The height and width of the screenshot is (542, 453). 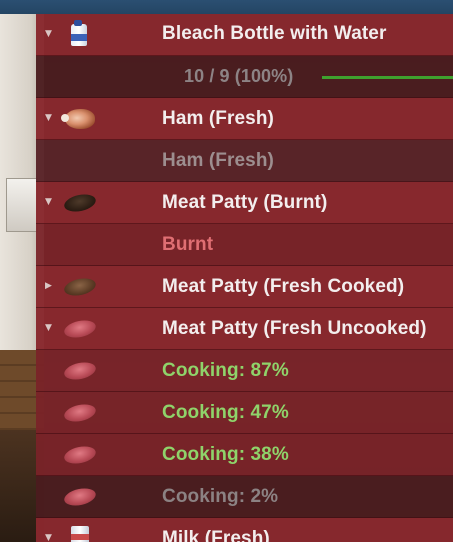 What do you see at coordinates (225, 454) in the screenshot?
I see `cooking-progress-text: Cooking: 38%` at bounding box center [225, 454].